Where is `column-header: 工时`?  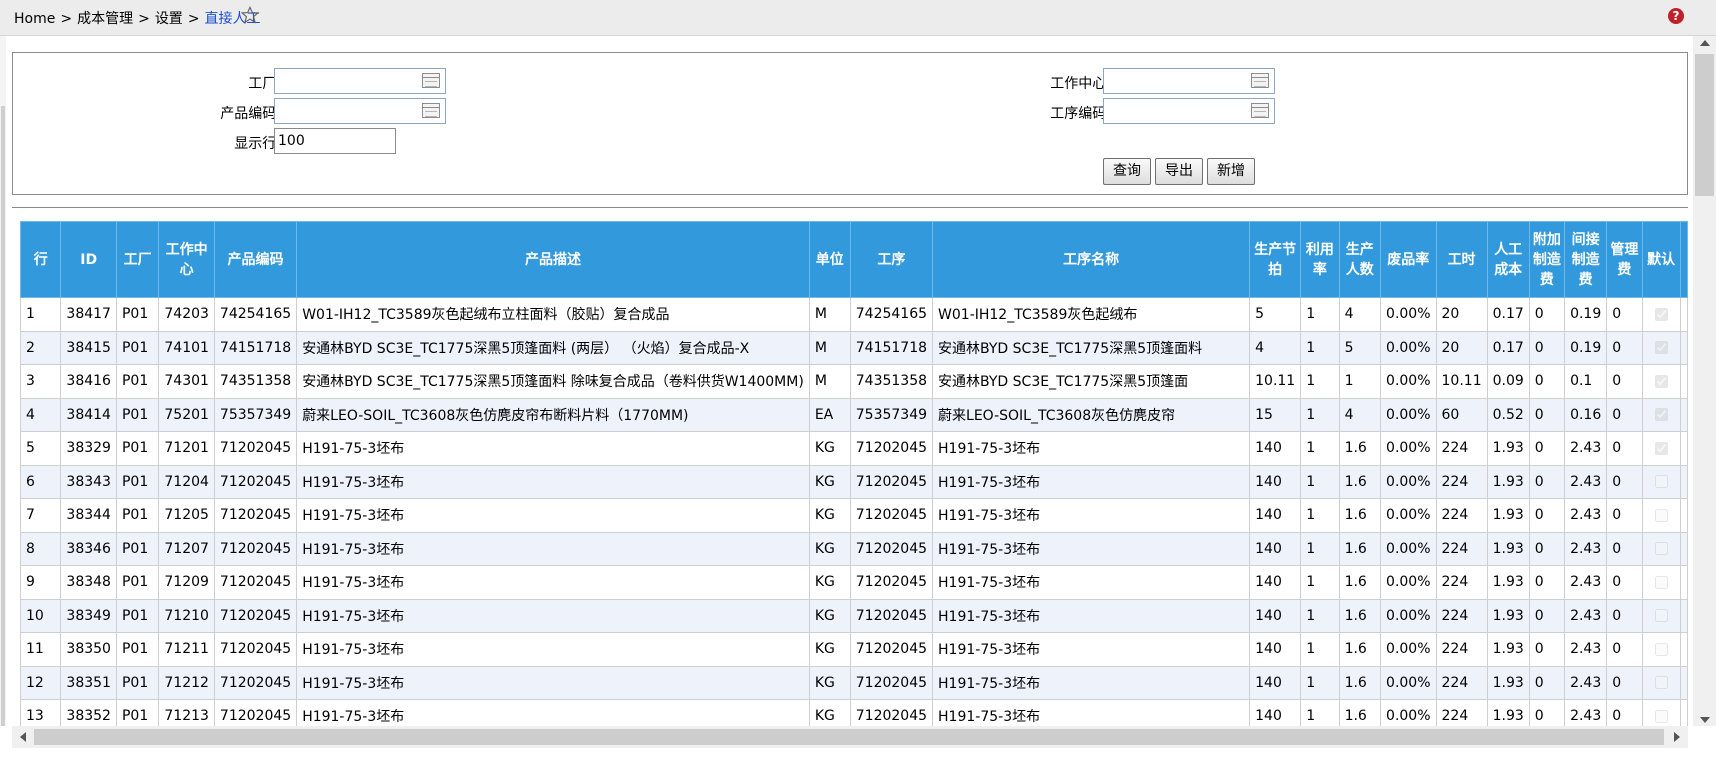 column-header: 工时 is located at coordinates (1461, 259).